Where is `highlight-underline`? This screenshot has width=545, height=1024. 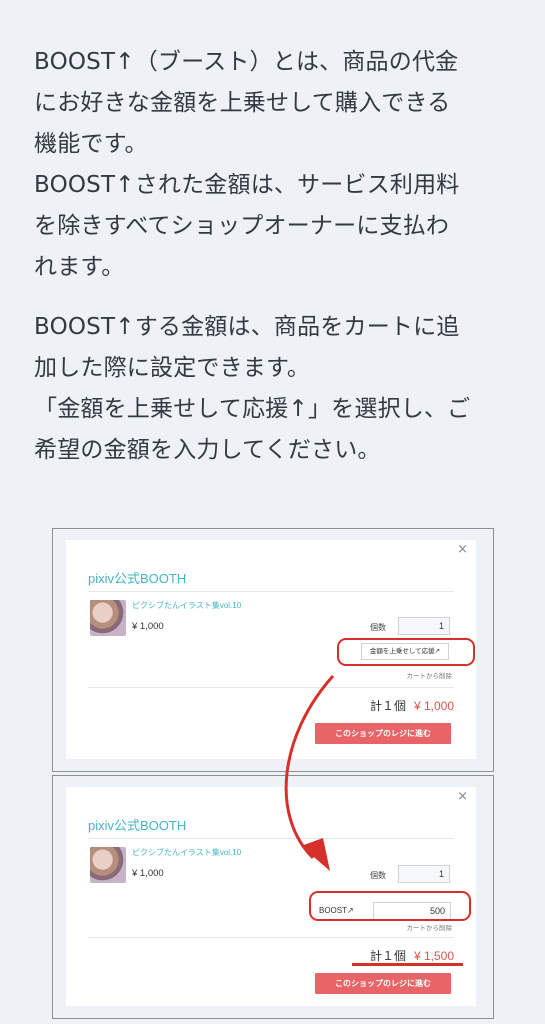
highlight-underline is located at coordinates (407, 964).